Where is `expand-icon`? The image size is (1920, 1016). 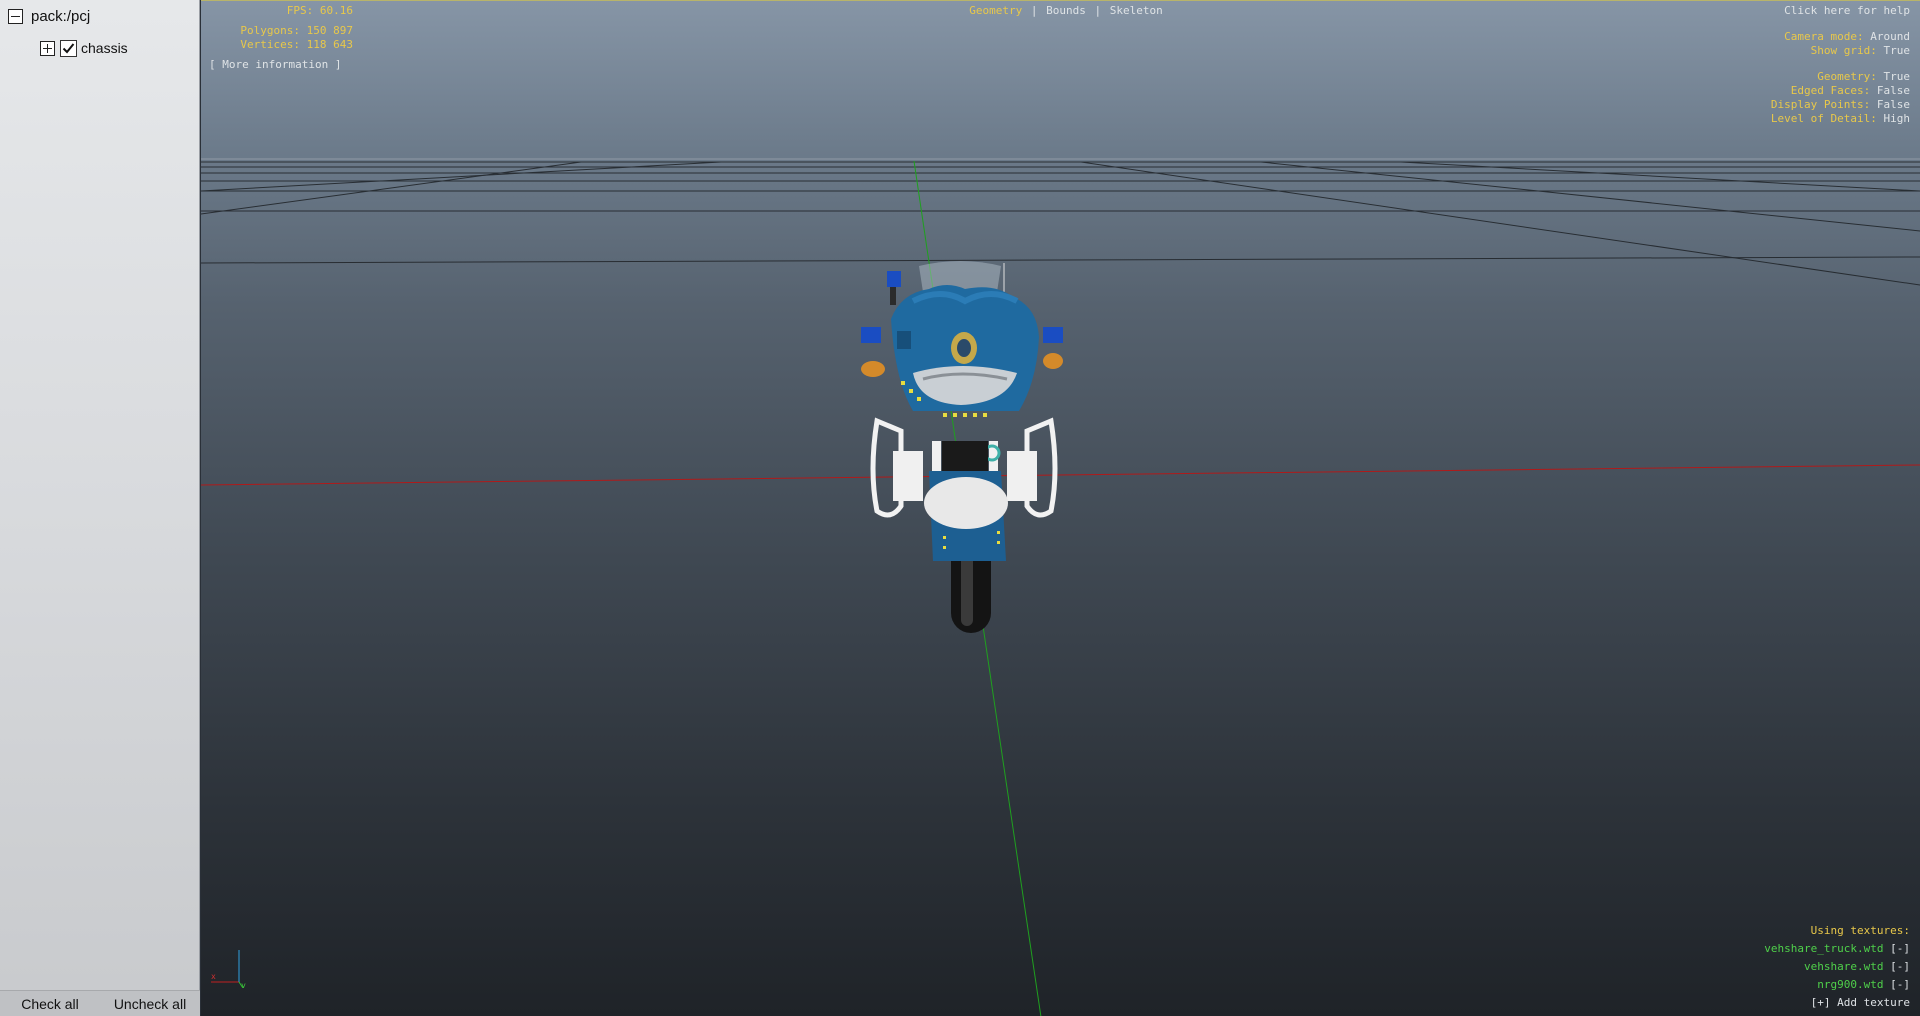
expand-icon is located at coordinates (47, 48).